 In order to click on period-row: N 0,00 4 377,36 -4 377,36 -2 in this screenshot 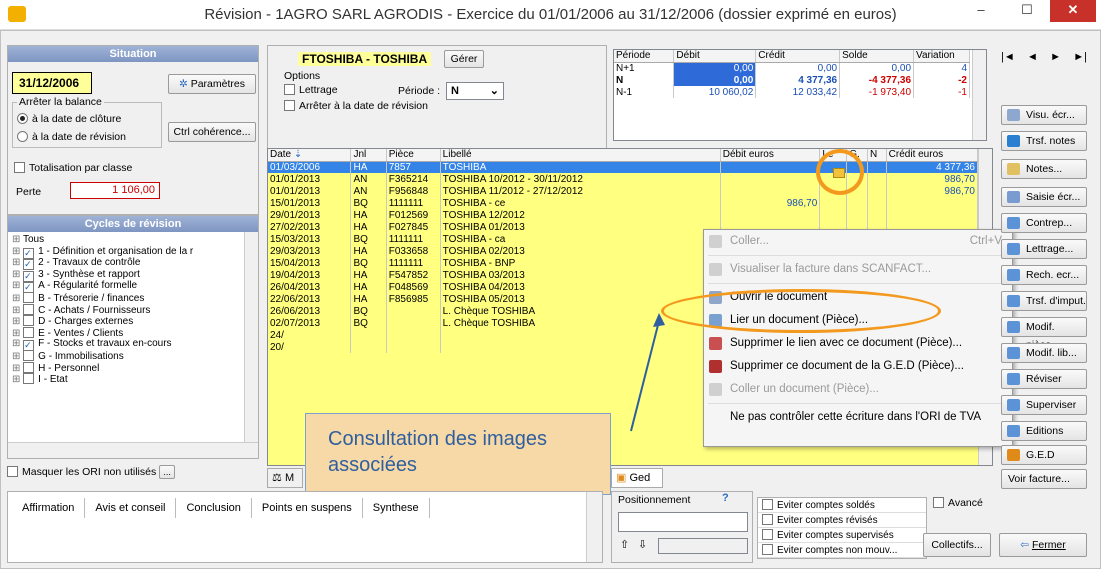, I will do `click(792, 80)`.